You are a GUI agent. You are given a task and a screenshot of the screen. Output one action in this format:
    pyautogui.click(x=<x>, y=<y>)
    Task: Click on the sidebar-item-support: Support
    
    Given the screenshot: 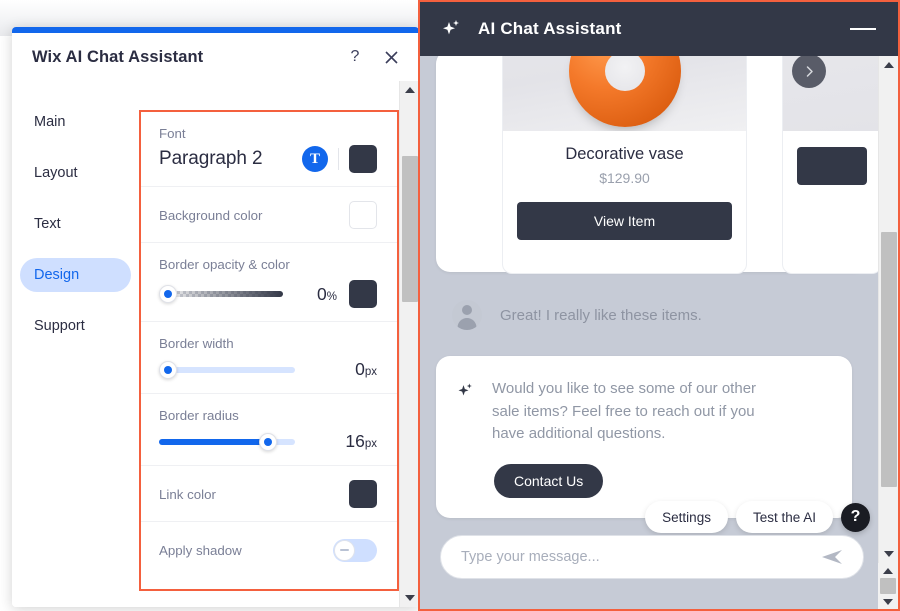 What is the action you would take?
    pyautogui.click(x=75, y=326)
    